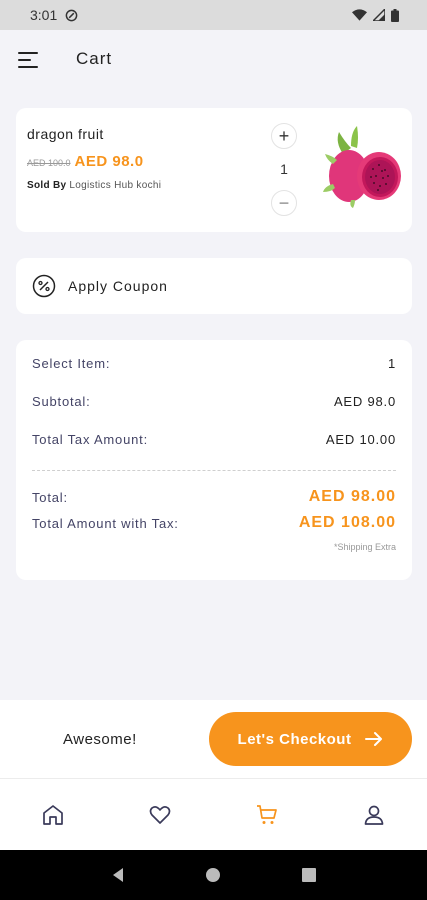  What do you see at coordinates (395, 15) in the screenshot?
I see `battery-icon` at bounding box center [395, 15].